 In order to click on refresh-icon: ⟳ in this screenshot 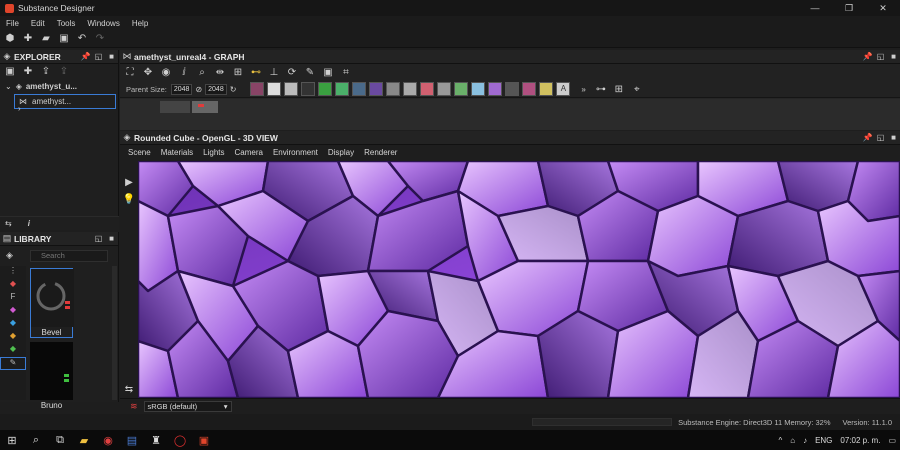, I will do `click(292, 73)`.